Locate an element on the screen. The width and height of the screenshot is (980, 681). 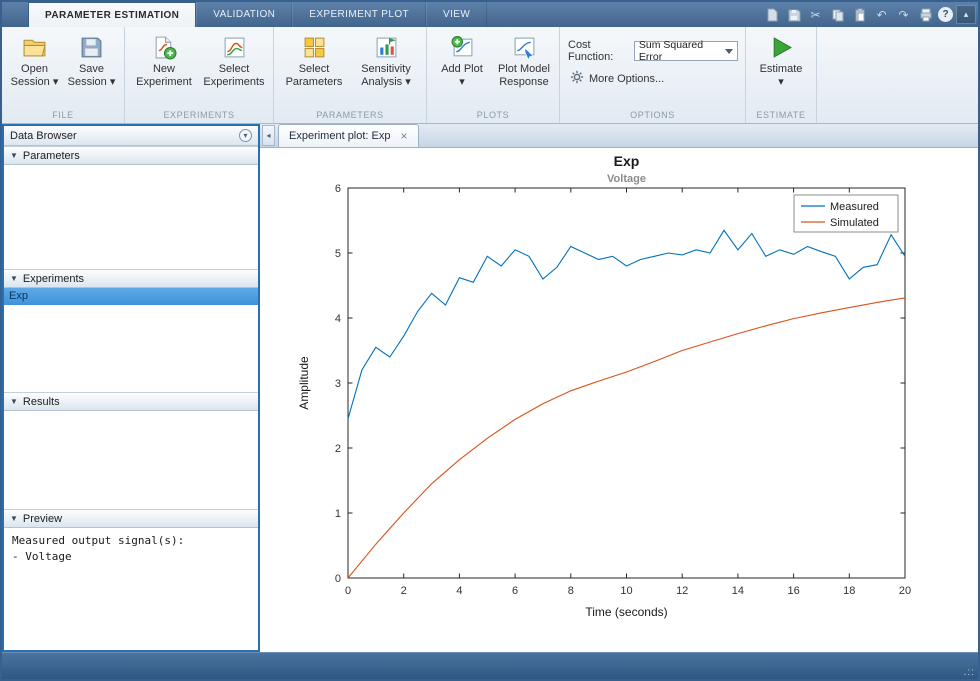
redo-icon: ↷ is located at coordinates (903, 14).